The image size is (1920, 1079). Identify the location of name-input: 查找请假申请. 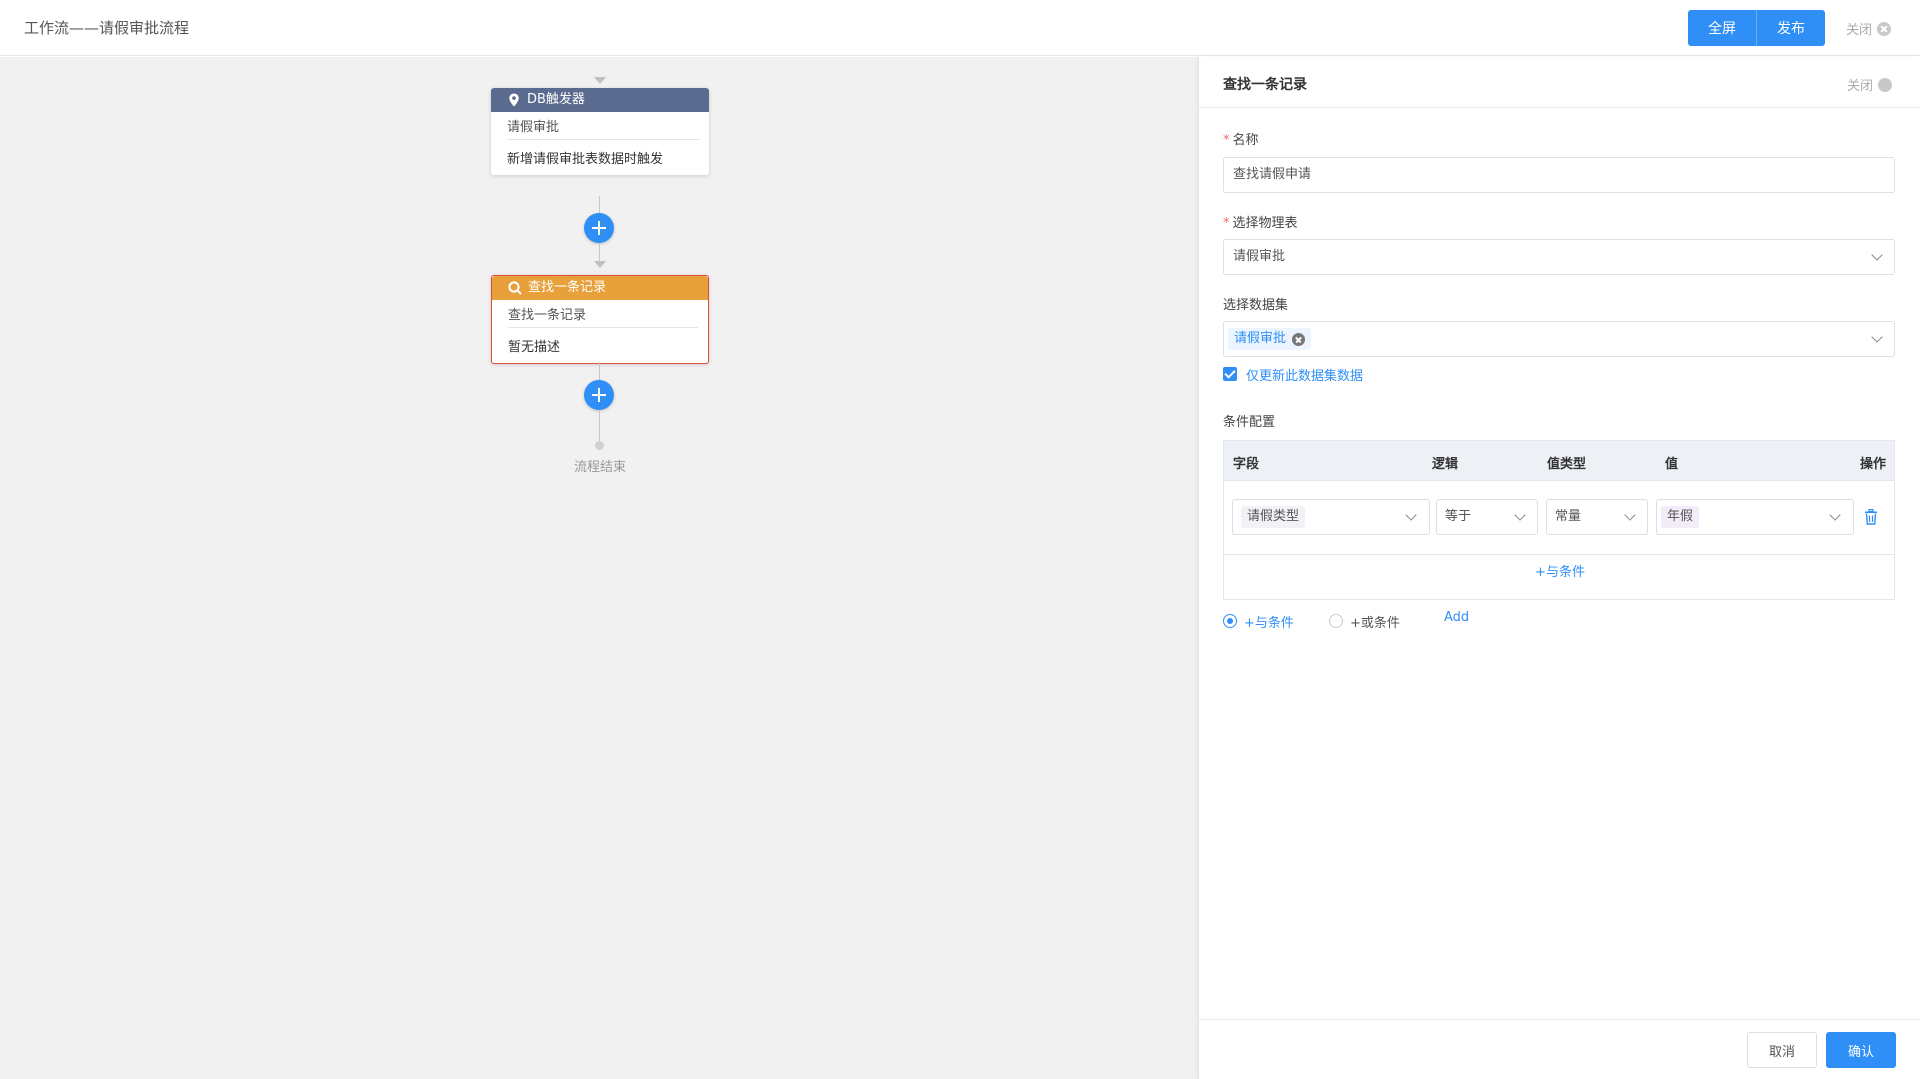
(1559, 175).